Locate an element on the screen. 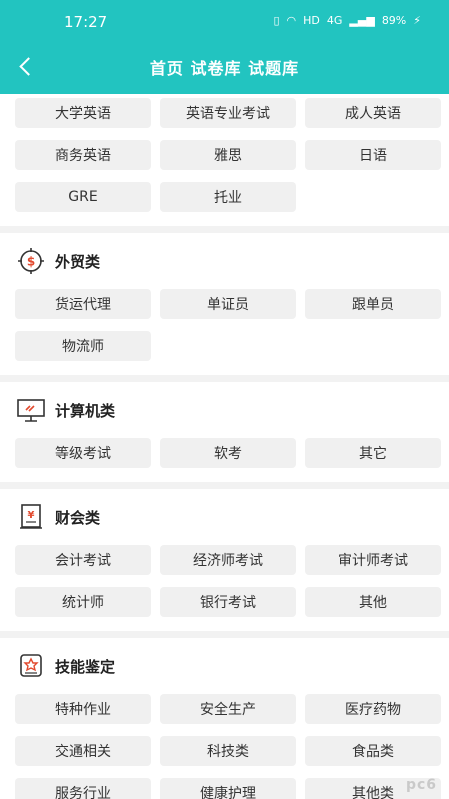 The width and height of the screenshot is (449, 799). chip-grid: 会计考试 经济师考试 审计师考试 统计师 银行考试 其他 is located at coordinates (228, 588).